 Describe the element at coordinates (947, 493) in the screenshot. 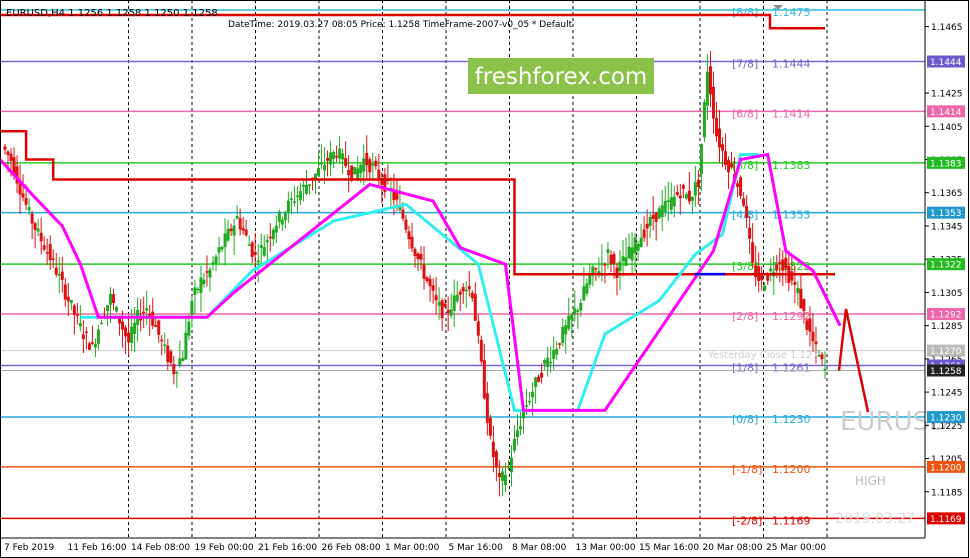

I see `y-tick-label: 1.1185` at that location.